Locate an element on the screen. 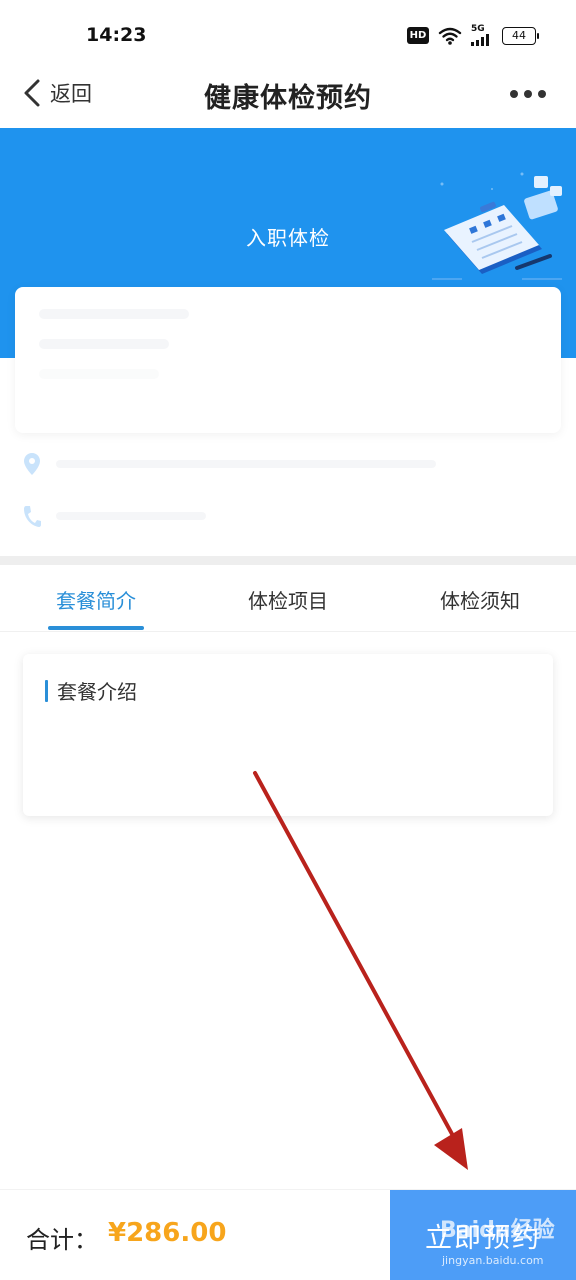  address-row is located at coordinates (229, 464).